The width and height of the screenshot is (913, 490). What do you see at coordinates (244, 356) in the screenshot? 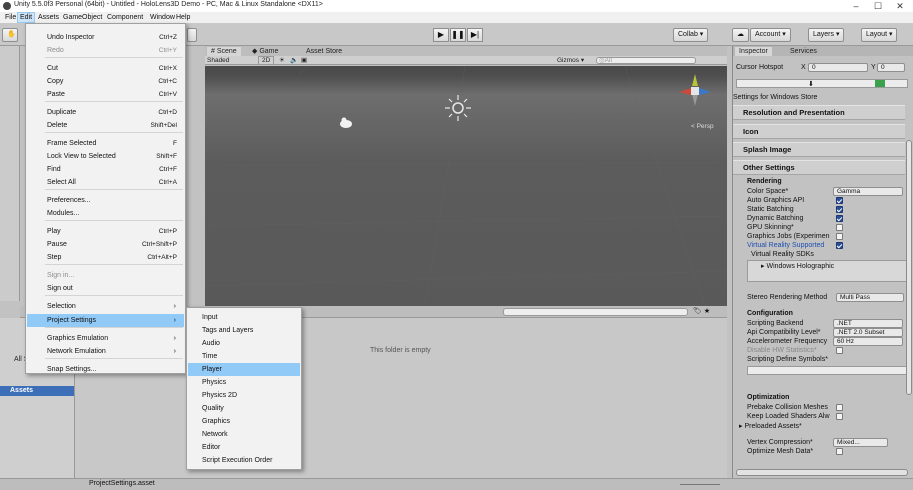
I see `submenu-item-time: Time` at bounding box center [244, 356].